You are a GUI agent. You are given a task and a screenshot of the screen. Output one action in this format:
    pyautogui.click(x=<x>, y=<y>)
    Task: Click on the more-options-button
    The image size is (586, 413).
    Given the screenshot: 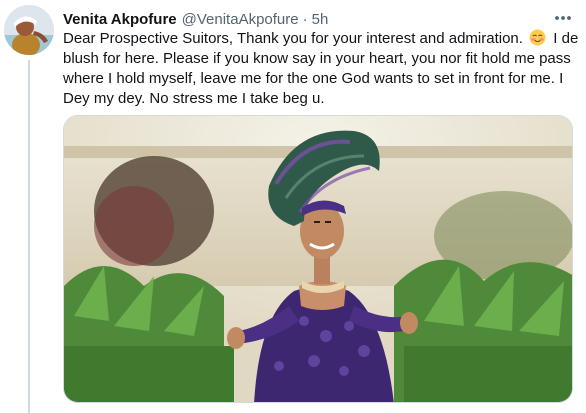 What is the action you would take?
    pyautogui.click(x=563, y=18)
    